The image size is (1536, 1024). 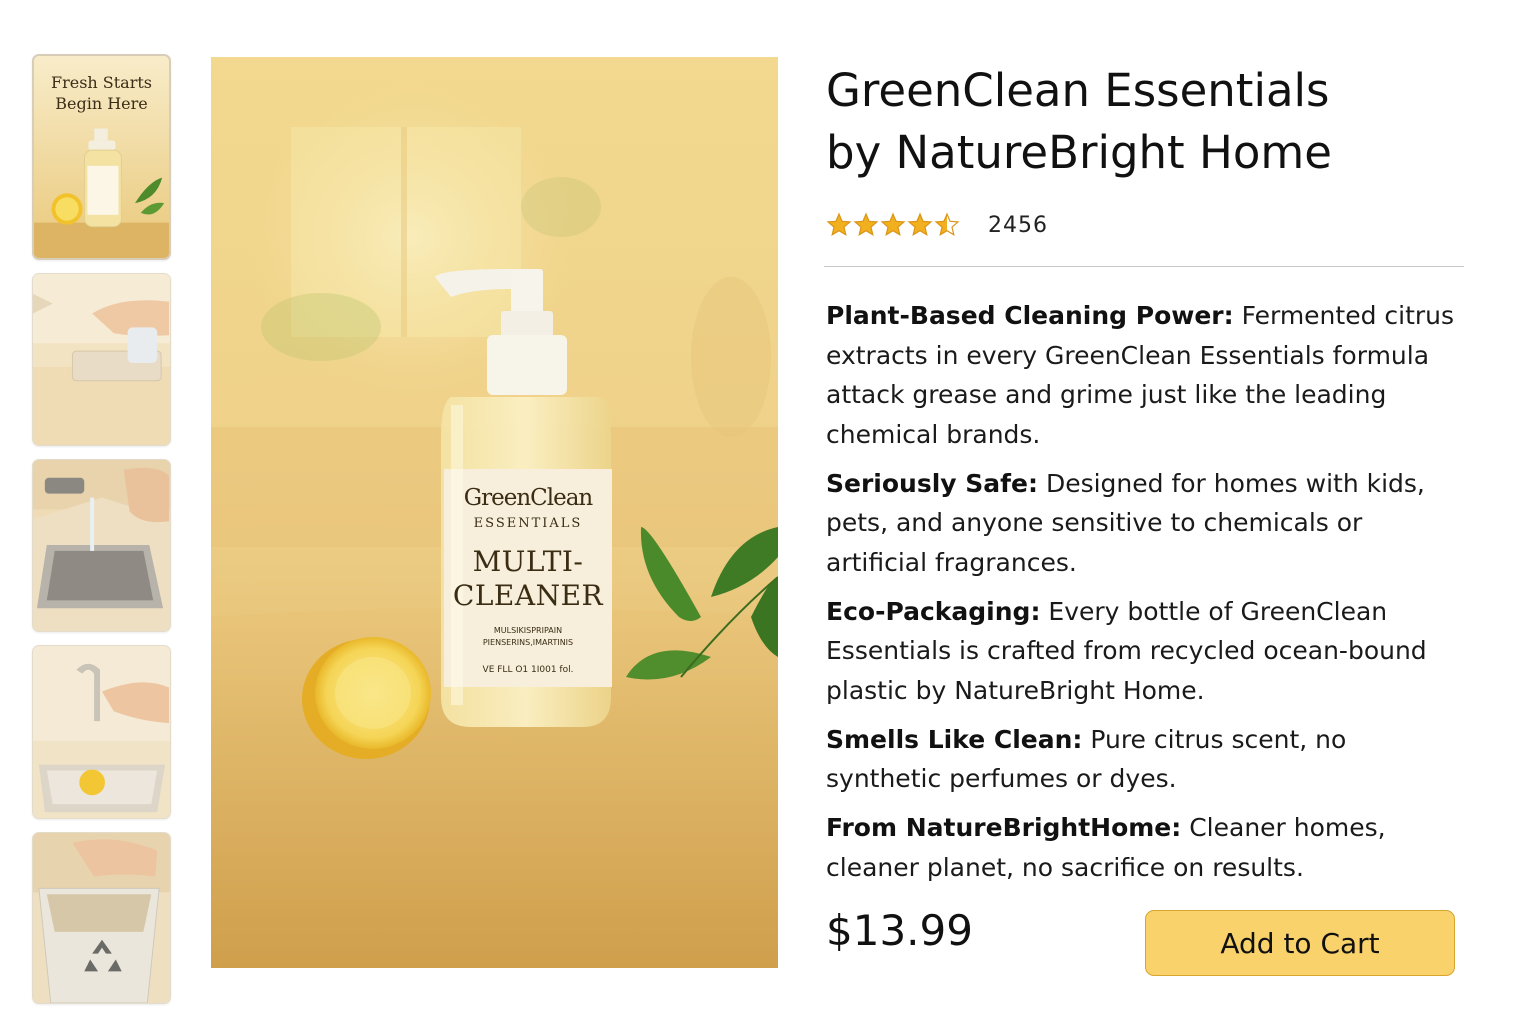 What do you see at coordinates (1018, 225) in the screenshot?
I see `review-count: 2456` at bounding box center [1018, 225].